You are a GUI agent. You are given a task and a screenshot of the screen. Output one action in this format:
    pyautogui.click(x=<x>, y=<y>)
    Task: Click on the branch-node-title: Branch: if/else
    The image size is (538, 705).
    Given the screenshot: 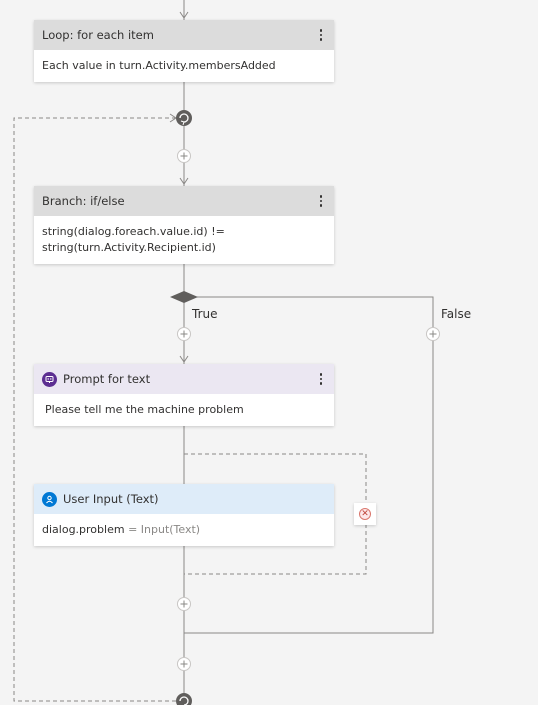 What is the action you would take?
    pyautogui.click(x=83, y=201)
    